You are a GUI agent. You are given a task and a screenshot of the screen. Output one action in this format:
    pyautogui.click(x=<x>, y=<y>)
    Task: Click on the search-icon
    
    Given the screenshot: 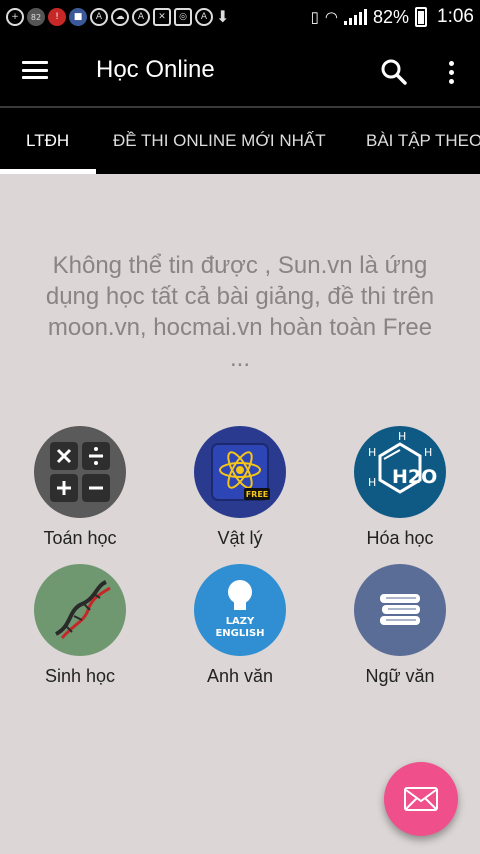 What is the action you would take?
    pyautogui.click(x=394, y=72)
    